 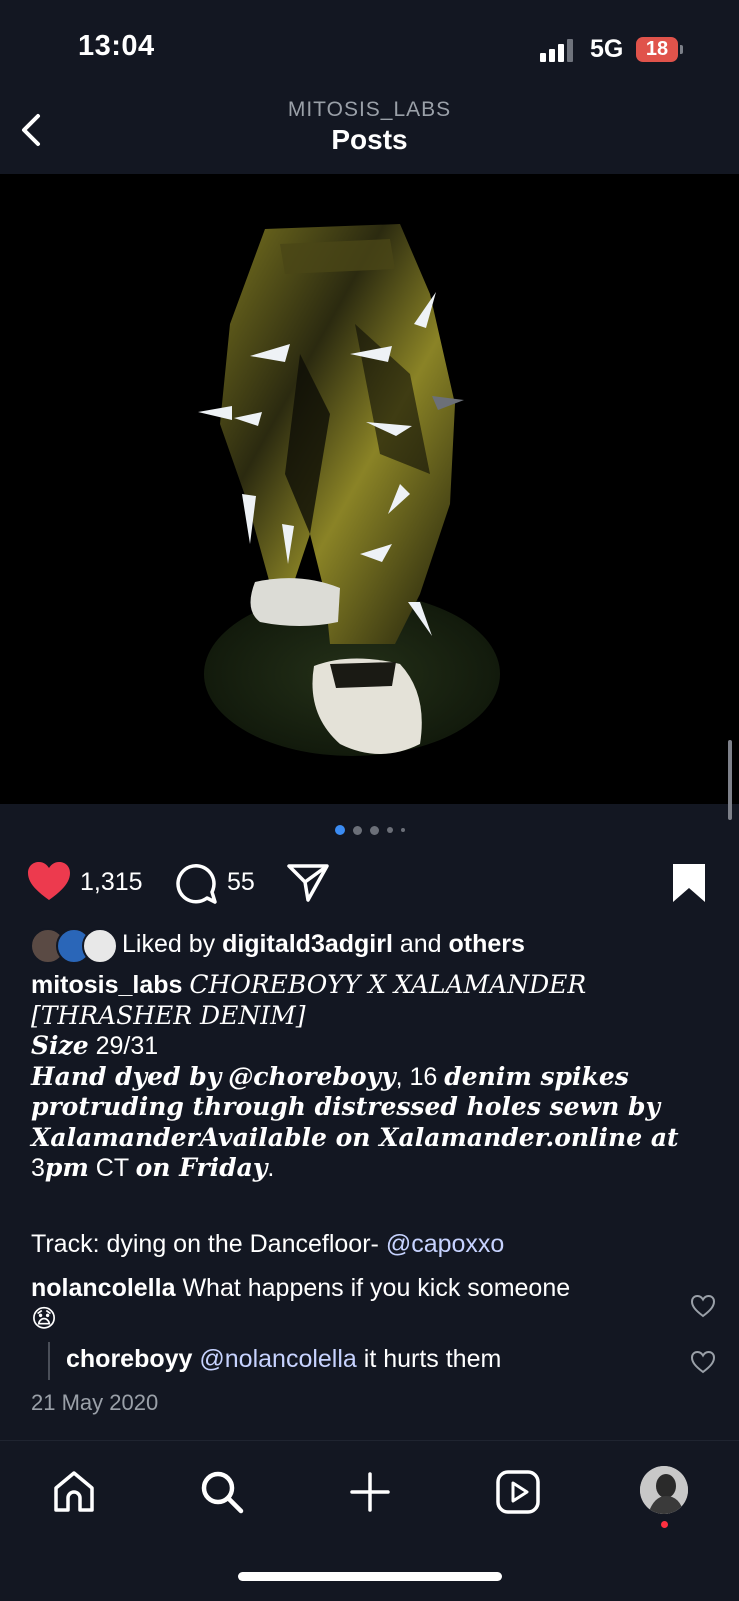 I want to click on account-name: MITOSIS_LABS, so click(x=369, y=109).